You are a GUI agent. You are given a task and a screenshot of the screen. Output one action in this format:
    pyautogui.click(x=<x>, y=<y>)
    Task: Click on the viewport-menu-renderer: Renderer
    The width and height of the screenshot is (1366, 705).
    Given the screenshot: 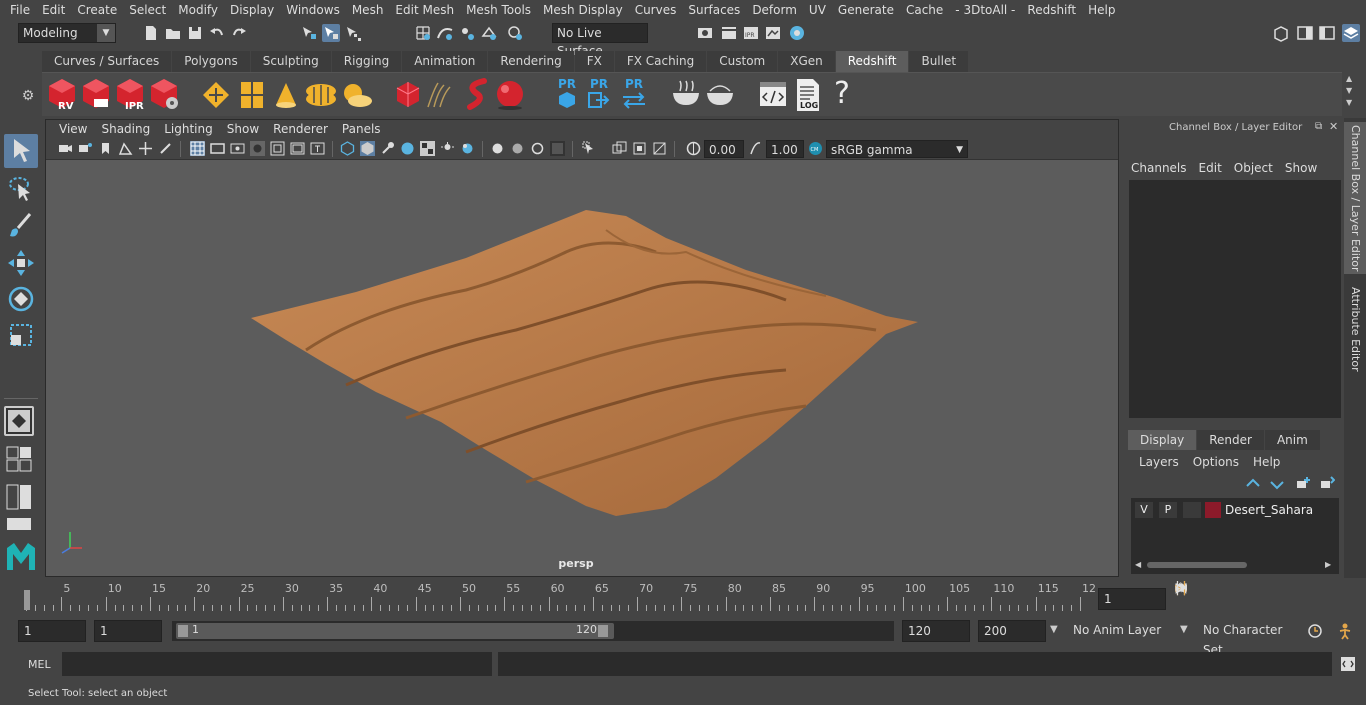 What is the action you would take?
    pyautogui.click(x=300, y=129)
    